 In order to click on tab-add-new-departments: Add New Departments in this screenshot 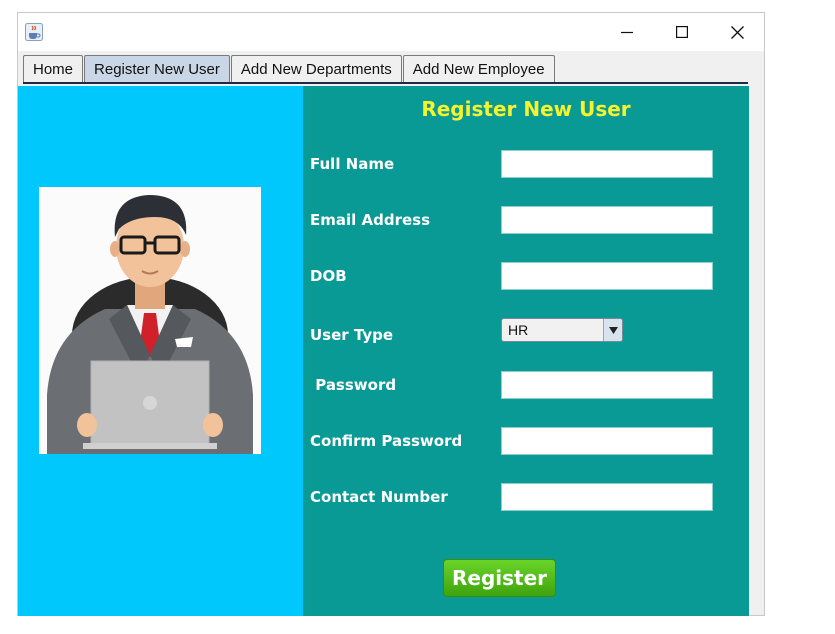, I will do `click(316, 68)`.